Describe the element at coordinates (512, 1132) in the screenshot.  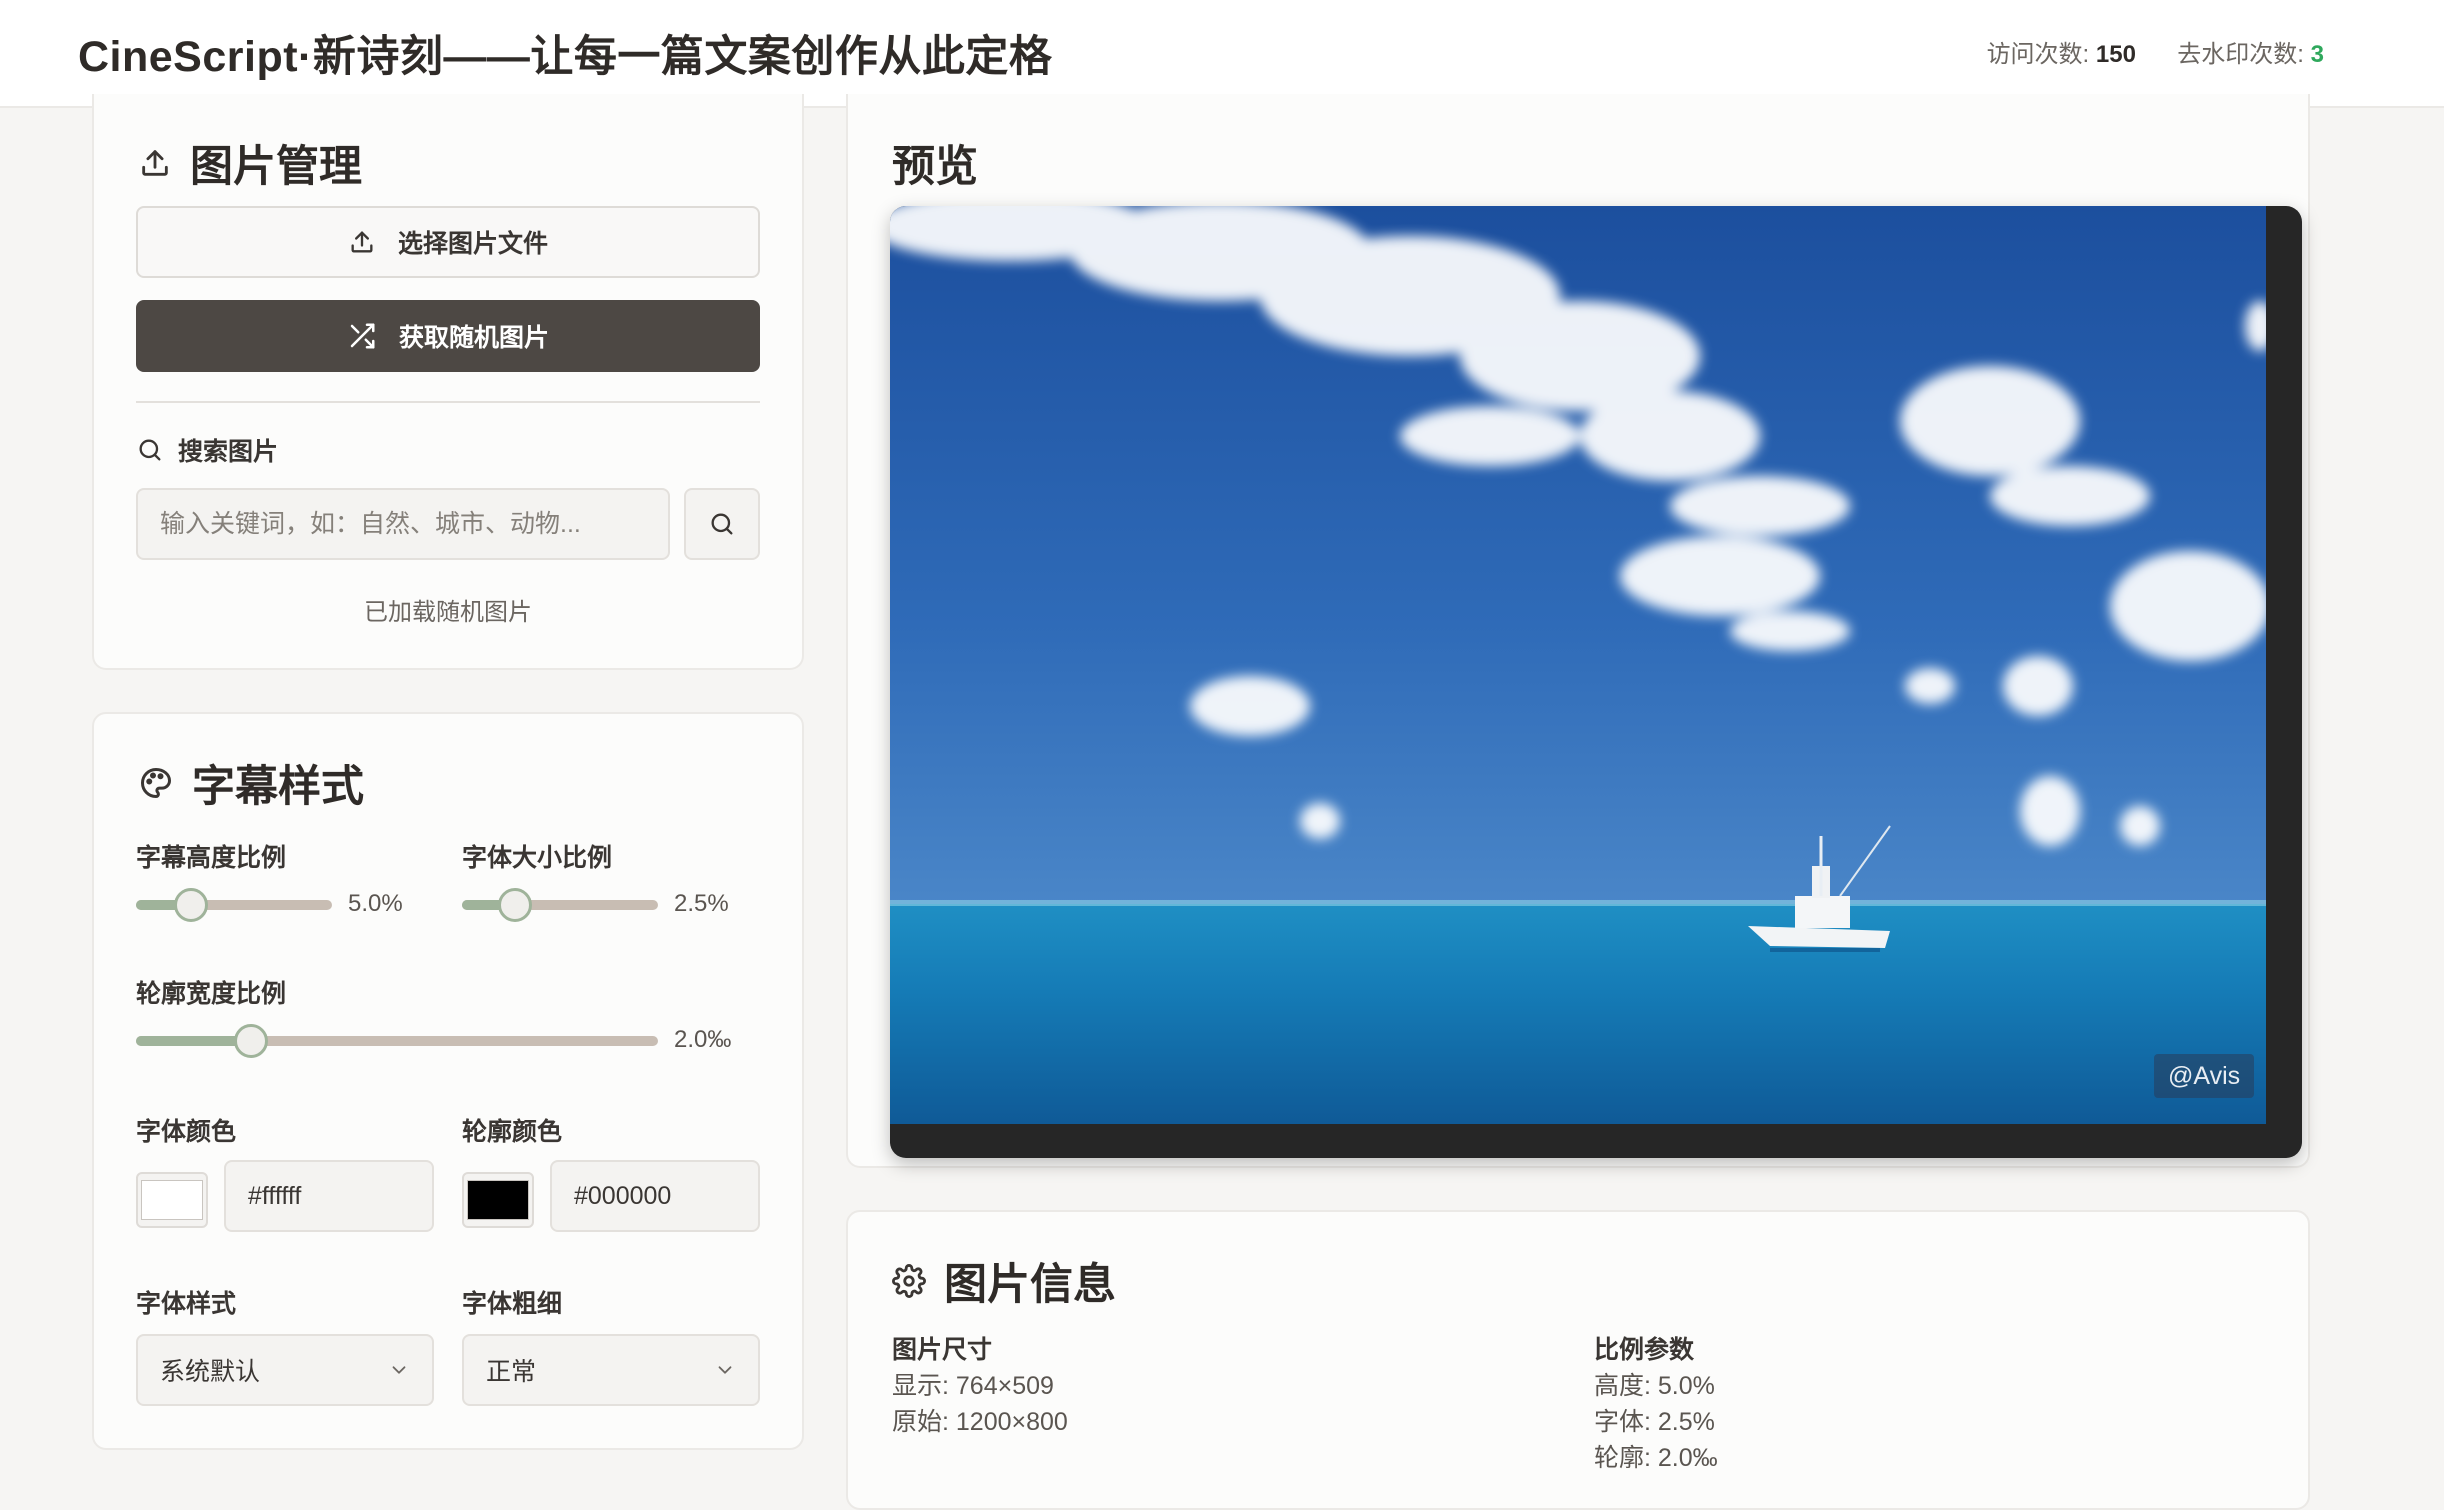
I see `outline-color-label: 轮廓颜色` at that location.